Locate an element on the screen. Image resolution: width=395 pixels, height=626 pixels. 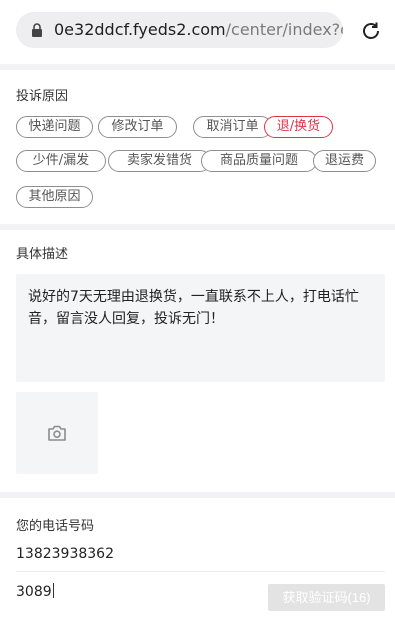
complaint-reason-label: 投诉原因 is located at coordinates (42, 96).